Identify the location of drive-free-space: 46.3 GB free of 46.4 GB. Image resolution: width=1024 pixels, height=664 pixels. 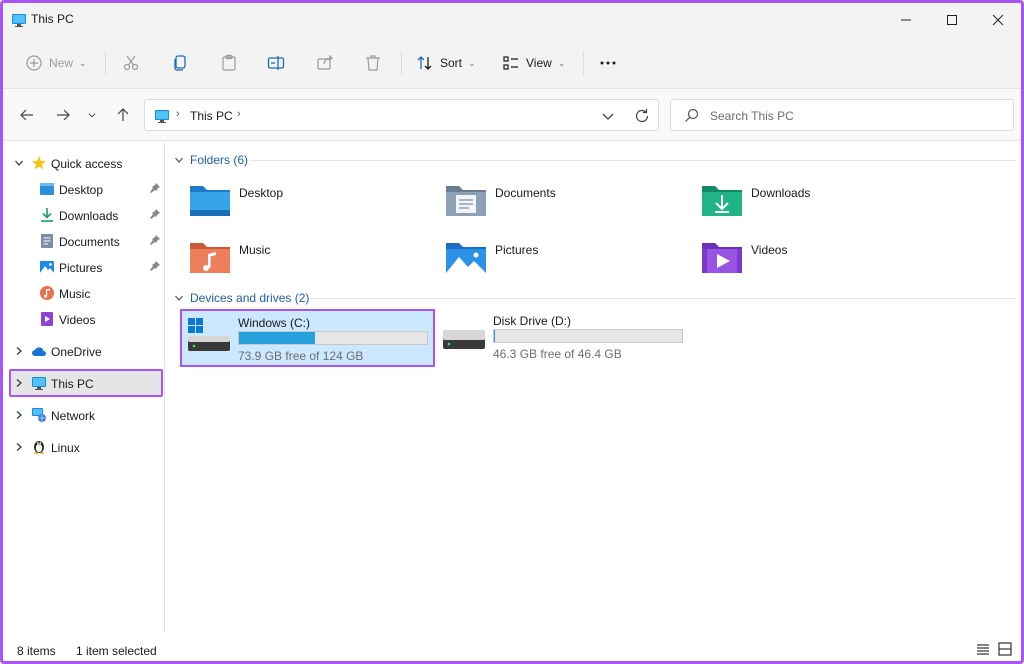
(557, 354).